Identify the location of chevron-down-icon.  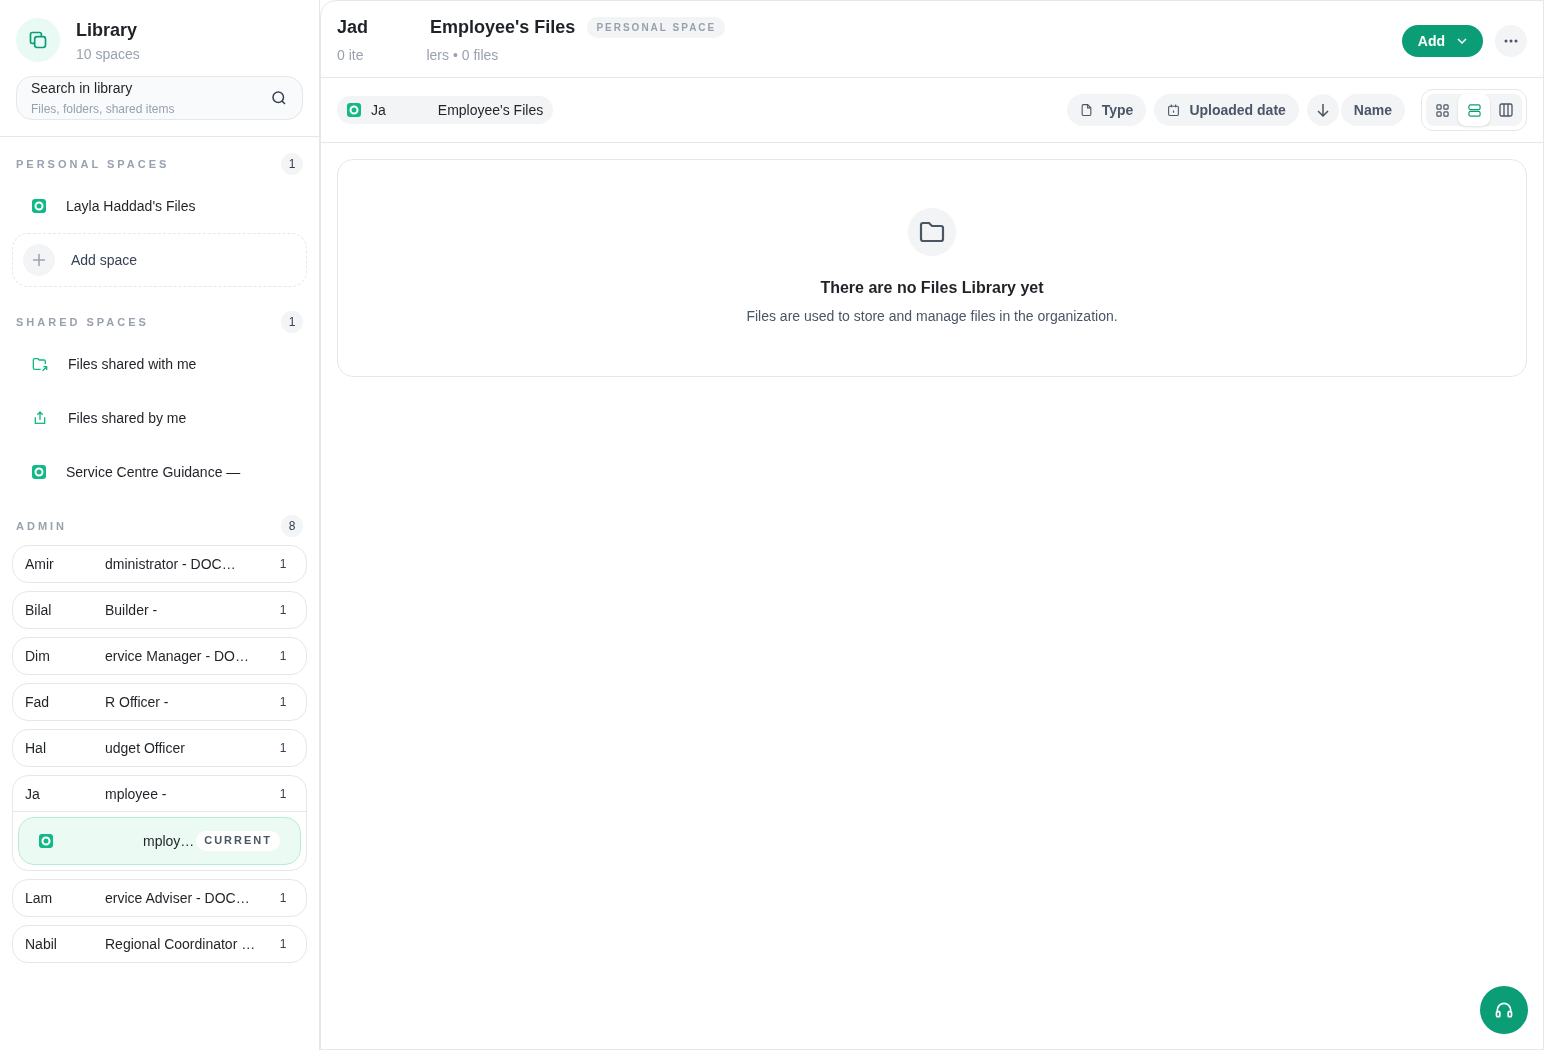
(1462, 41).